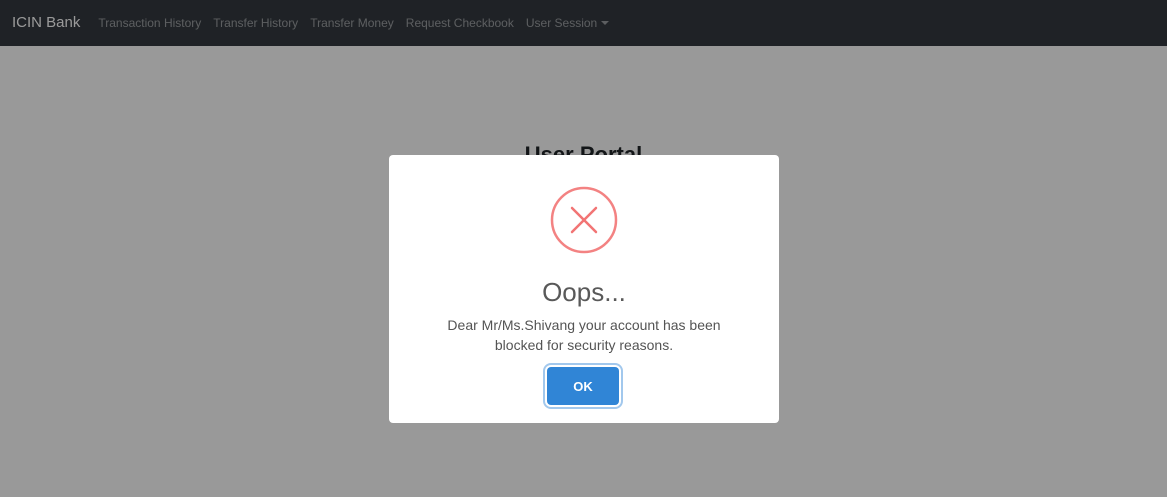 This screenshot has height=497, width=1167. What do you see at coordinates (583, 386) in the screenshot?
I see `ok-button: OK` at bounding box center [583, 386].